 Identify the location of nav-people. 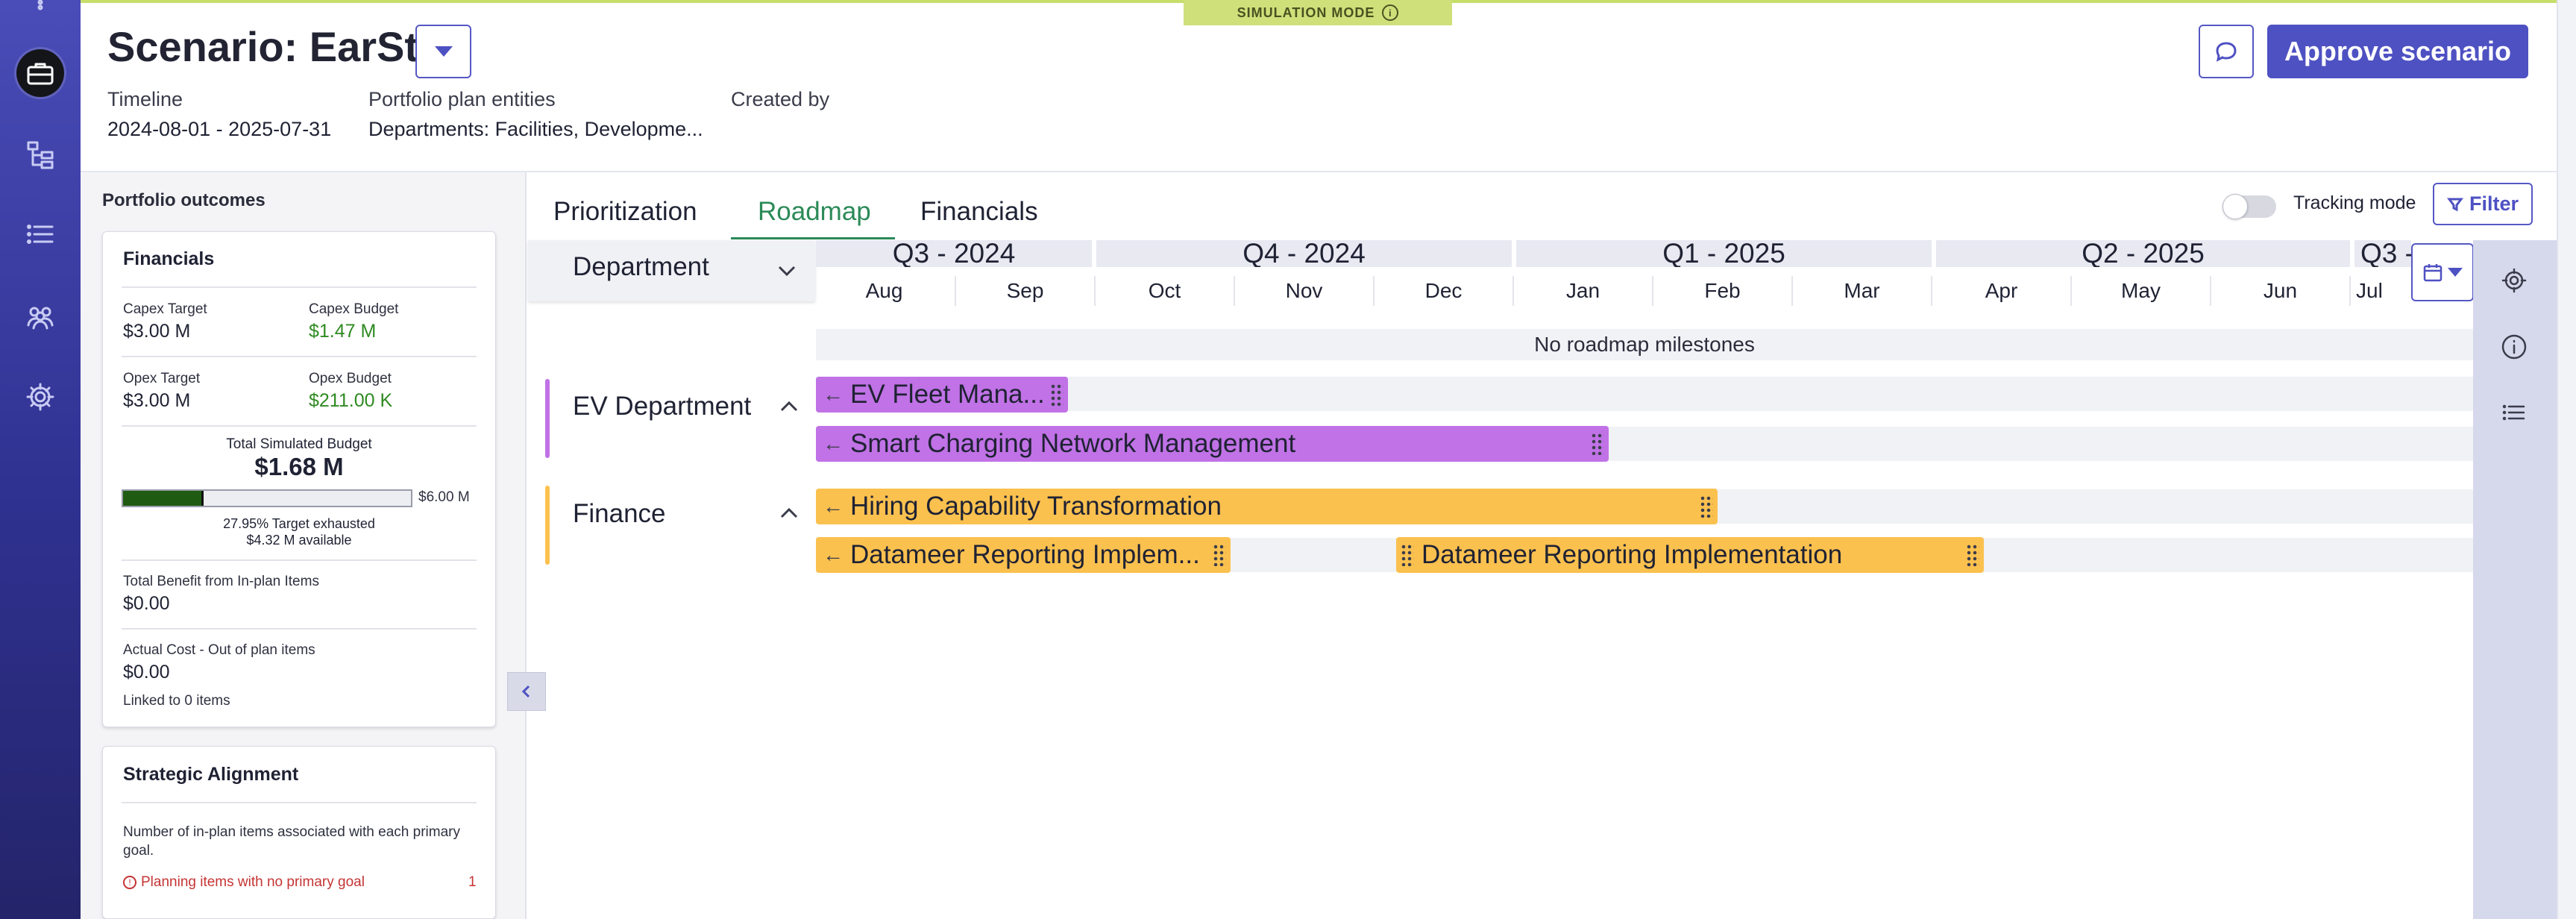
(40, 316).